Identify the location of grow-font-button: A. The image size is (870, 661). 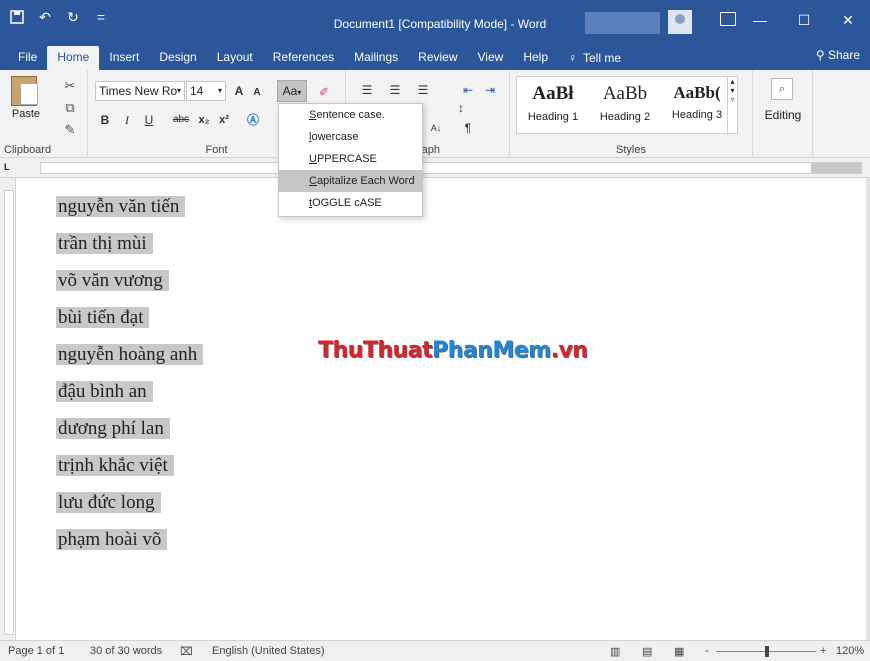
(239, 91).